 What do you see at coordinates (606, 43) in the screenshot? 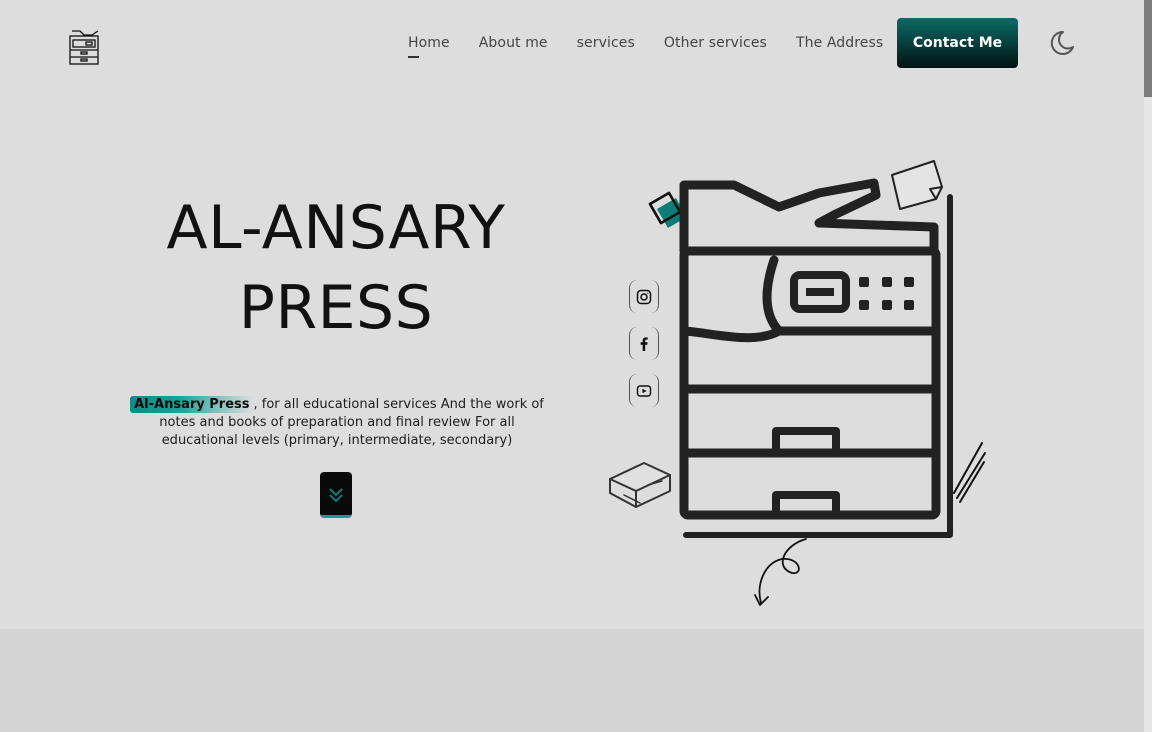
I see `nav-services: services` at bounding box center [606, 43].